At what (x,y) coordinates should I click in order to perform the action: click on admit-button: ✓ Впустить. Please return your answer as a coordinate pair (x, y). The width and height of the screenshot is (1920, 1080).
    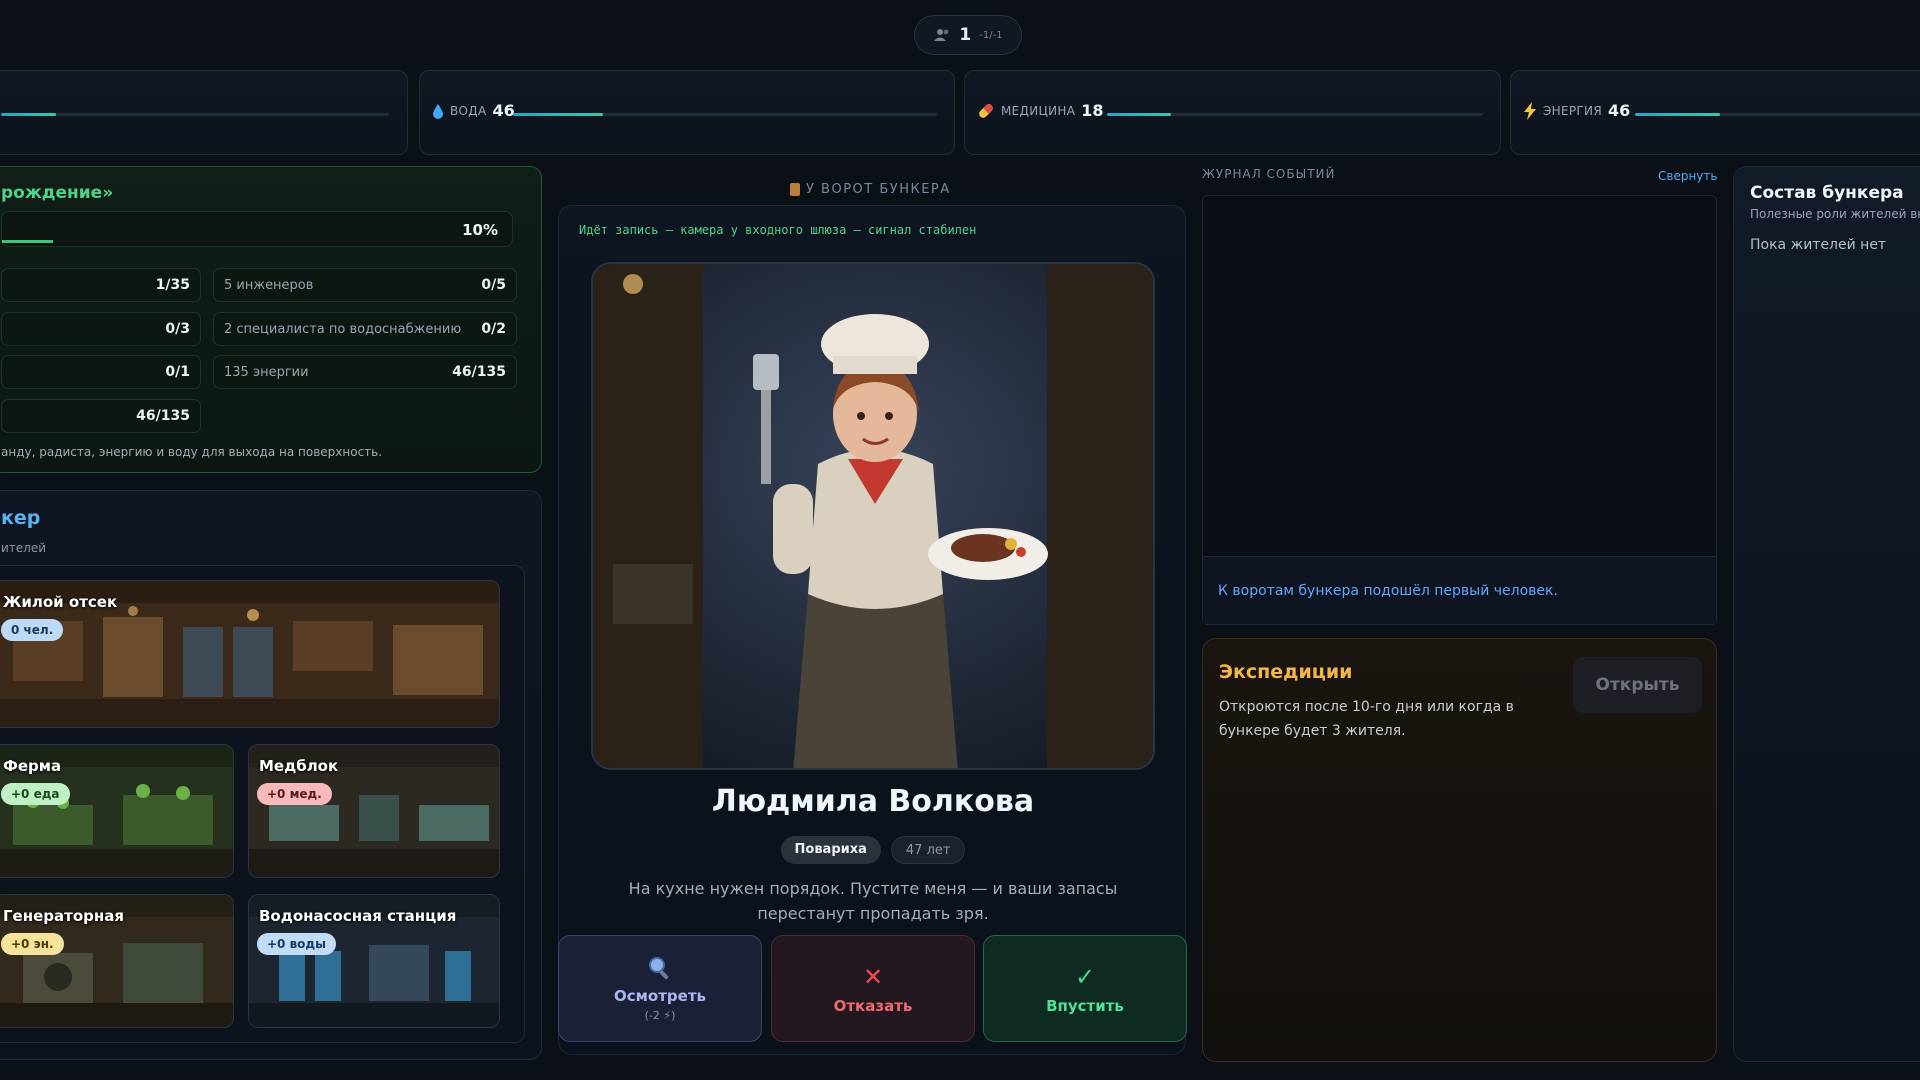
    Looking at the image, I should click on (1085, 988).